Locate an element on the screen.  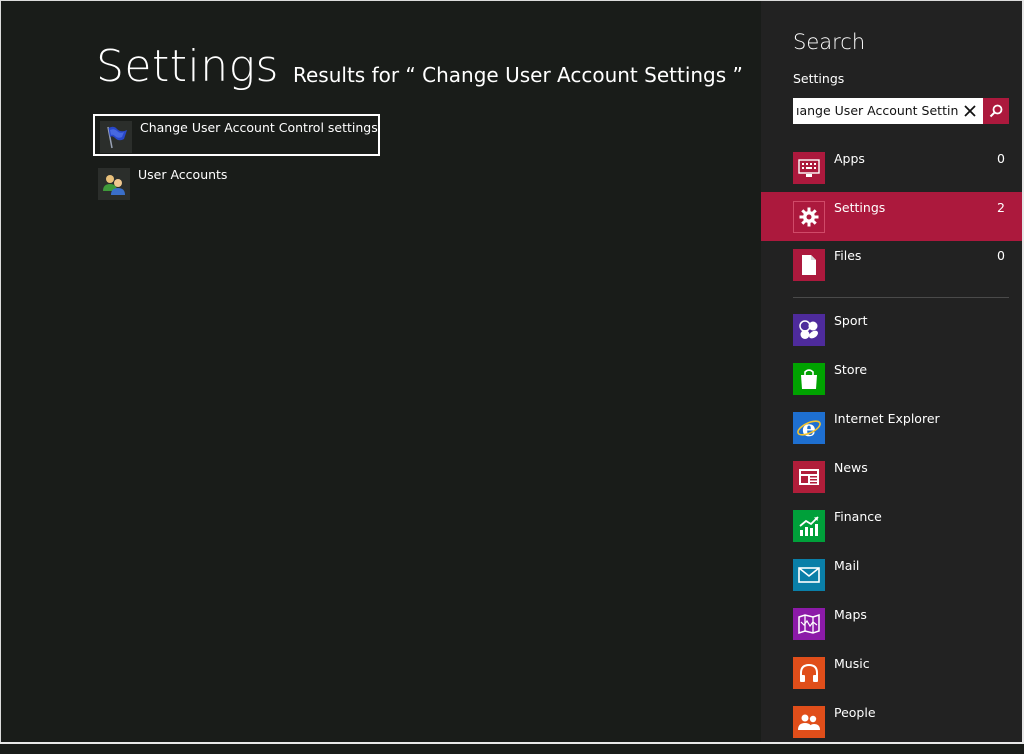
result-item-uac: Change User Account Control settings is located at coordinates (236, 135).